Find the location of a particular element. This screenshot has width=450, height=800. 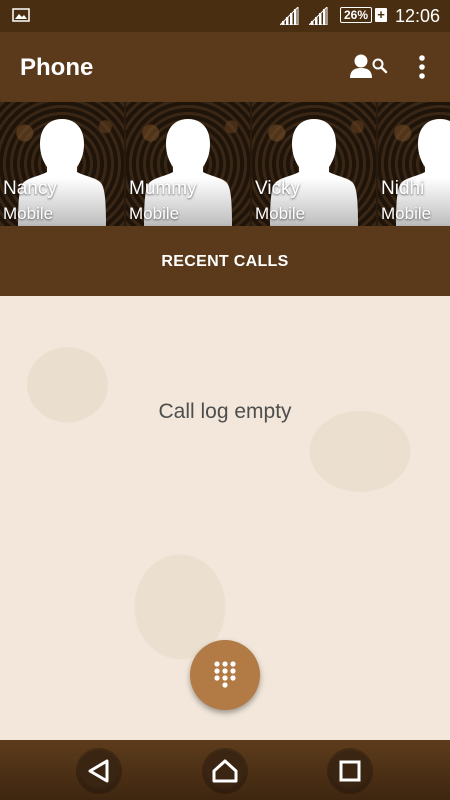

recent-calls-header: RECENT CALLS is located at coordinates (225, 261).